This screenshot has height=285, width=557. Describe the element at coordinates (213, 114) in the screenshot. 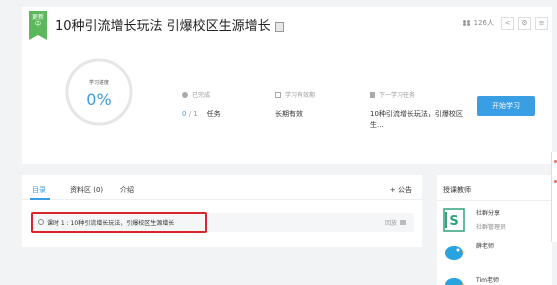

I see `stat-completed-unit: 任务` at that location.